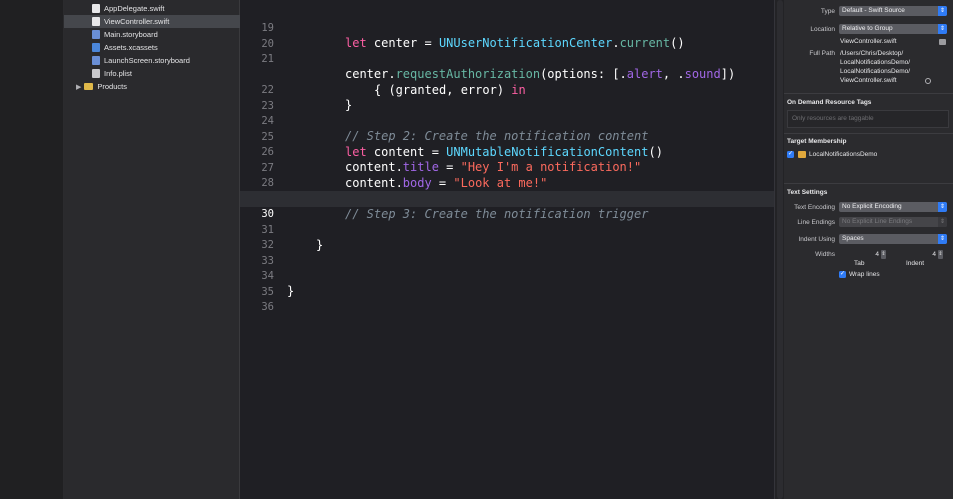 The height and width of the screenshot is (499, 953). What do you see at coordinates (873, 10) in the screenshot?
I see `type-value: Default - Swift Source` at bounding box center [873, 10].